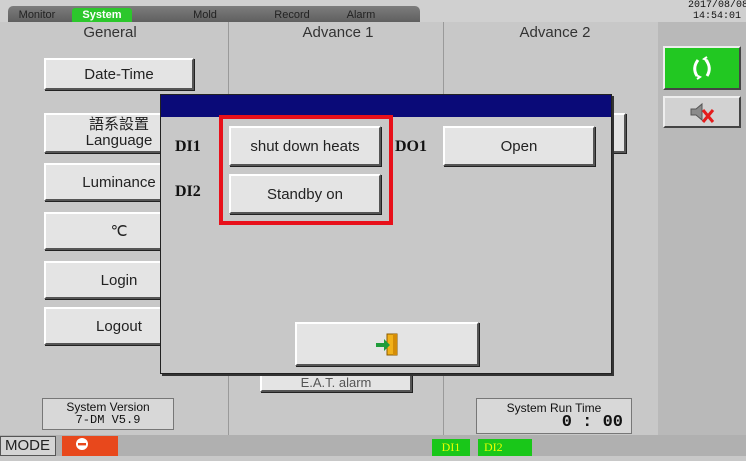 The image size is (746, 461). I want to click on di2-indicator: DI2, so click(505, 447).